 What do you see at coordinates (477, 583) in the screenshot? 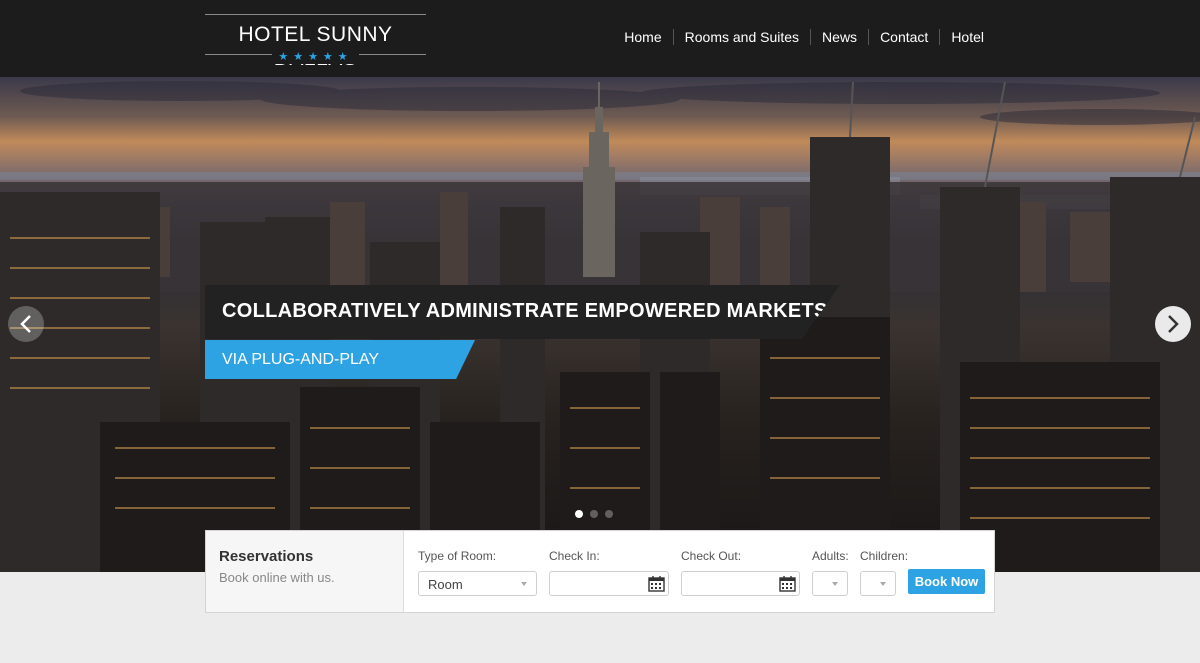
I see `room-type-select: Room` at bounding box center [477, 583].